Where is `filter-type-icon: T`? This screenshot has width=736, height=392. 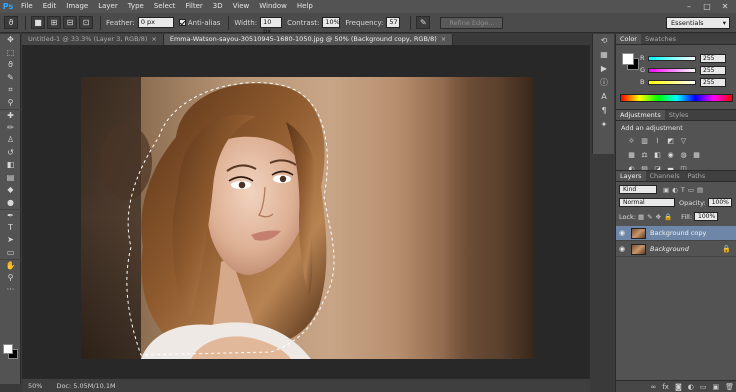
filter-type-icon: T is located at coordinates (683, 190).